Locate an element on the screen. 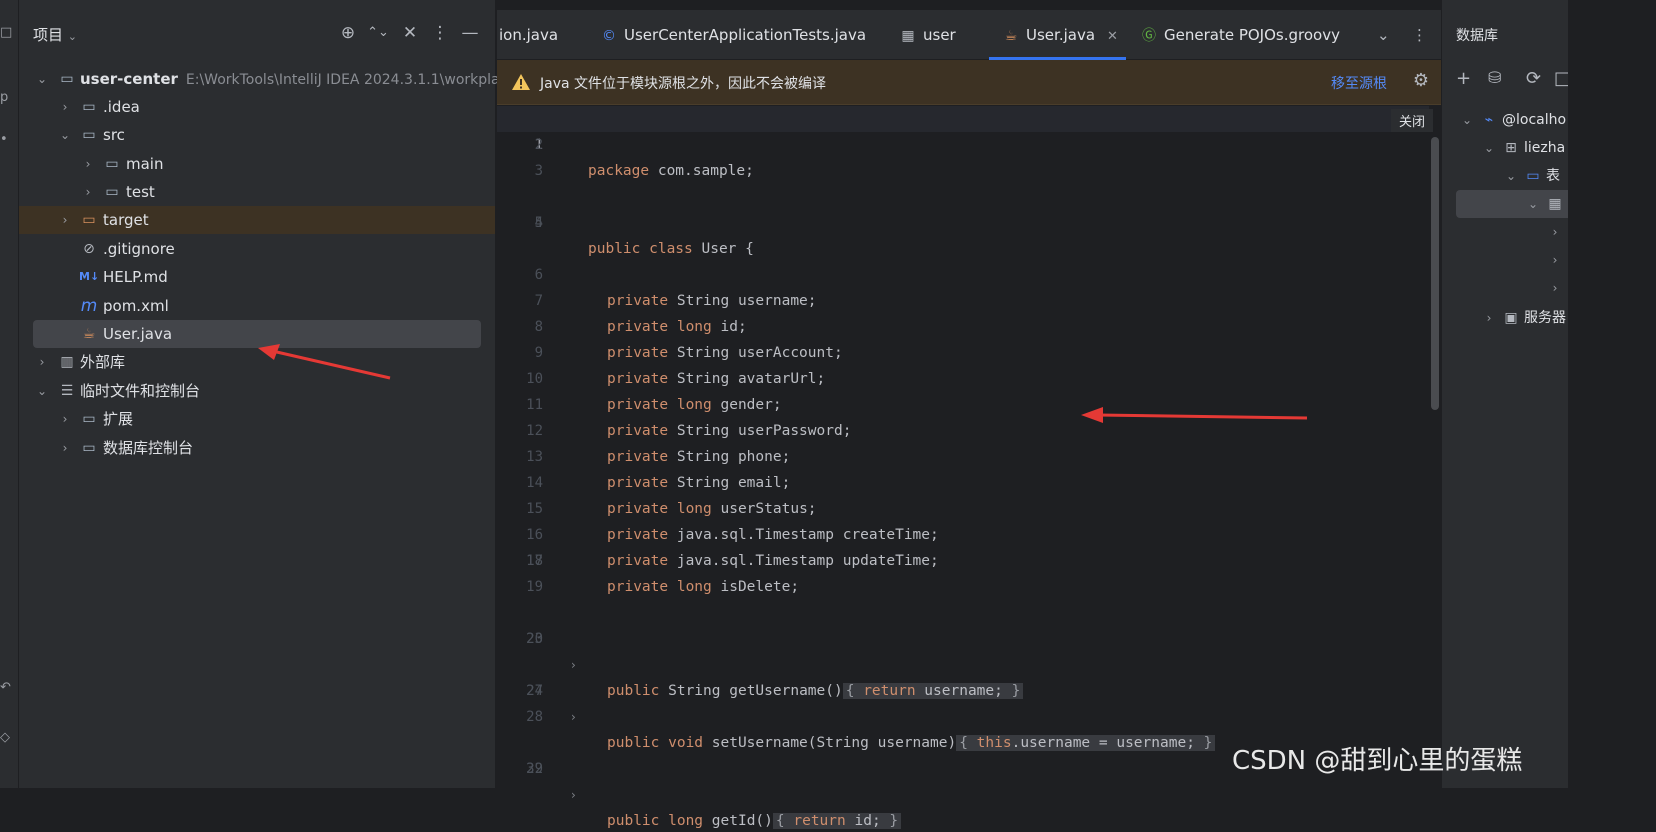  db-tree-item-keys: › is located at coordinates (1558, 260).